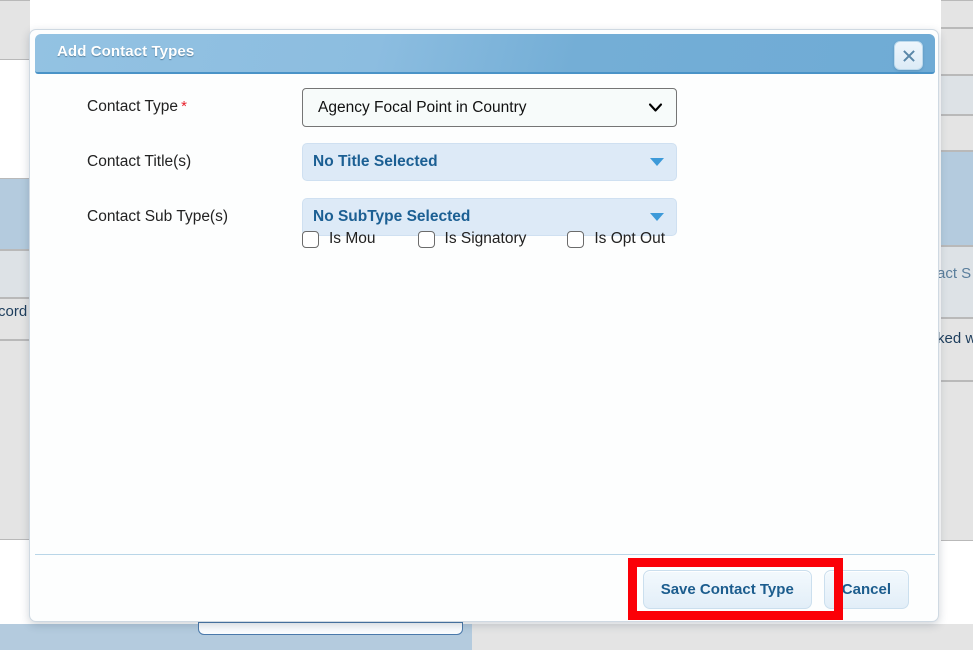 This screenshot has width=973, height=650. Describe the element at coordinates (485, 554) in the screenshot. I see `footer-divider` at that location.